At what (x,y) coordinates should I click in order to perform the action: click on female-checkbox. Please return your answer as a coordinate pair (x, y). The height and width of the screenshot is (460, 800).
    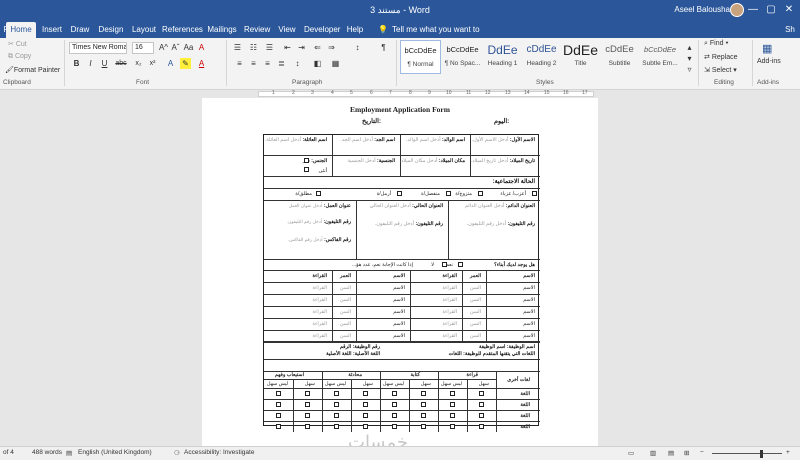
    Looking at the image, I should click on (306, 169).